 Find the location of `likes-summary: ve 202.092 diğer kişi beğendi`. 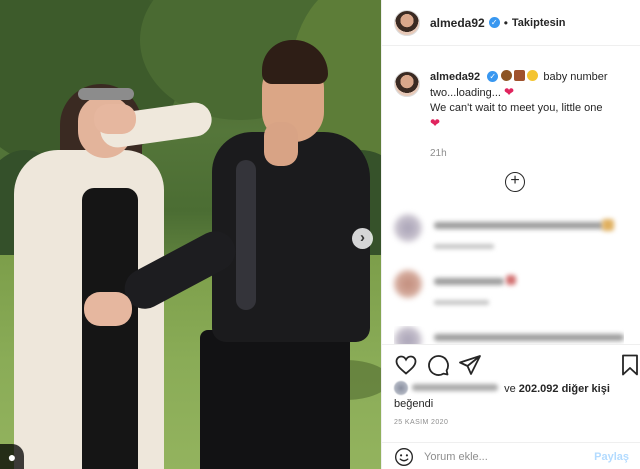

likes-summary: ve 202.092 diğer kişi beğendi is located at coordinates (509, 396).